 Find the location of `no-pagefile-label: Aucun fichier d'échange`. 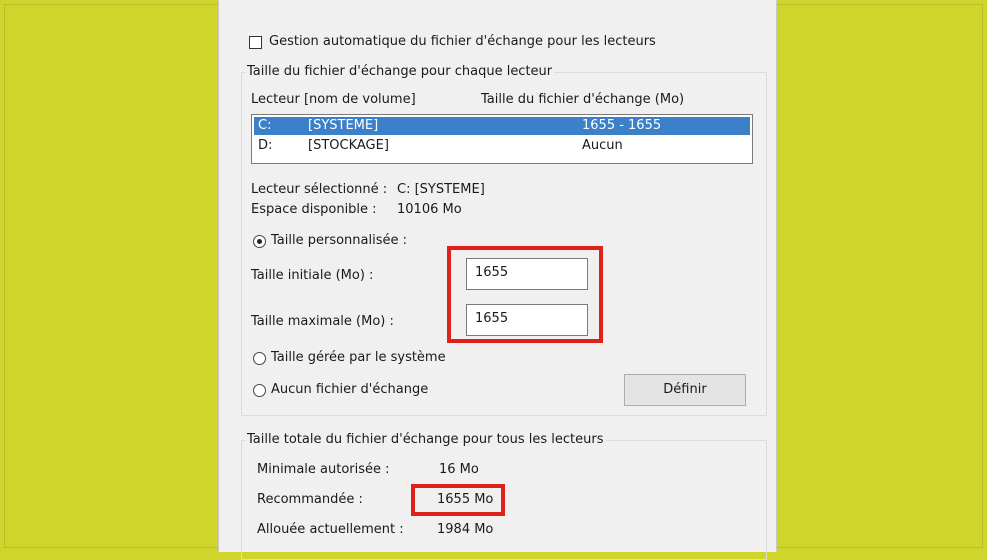

no-pagefile-label: Aucun fichier d'échange is located at coordinates (350, 389).